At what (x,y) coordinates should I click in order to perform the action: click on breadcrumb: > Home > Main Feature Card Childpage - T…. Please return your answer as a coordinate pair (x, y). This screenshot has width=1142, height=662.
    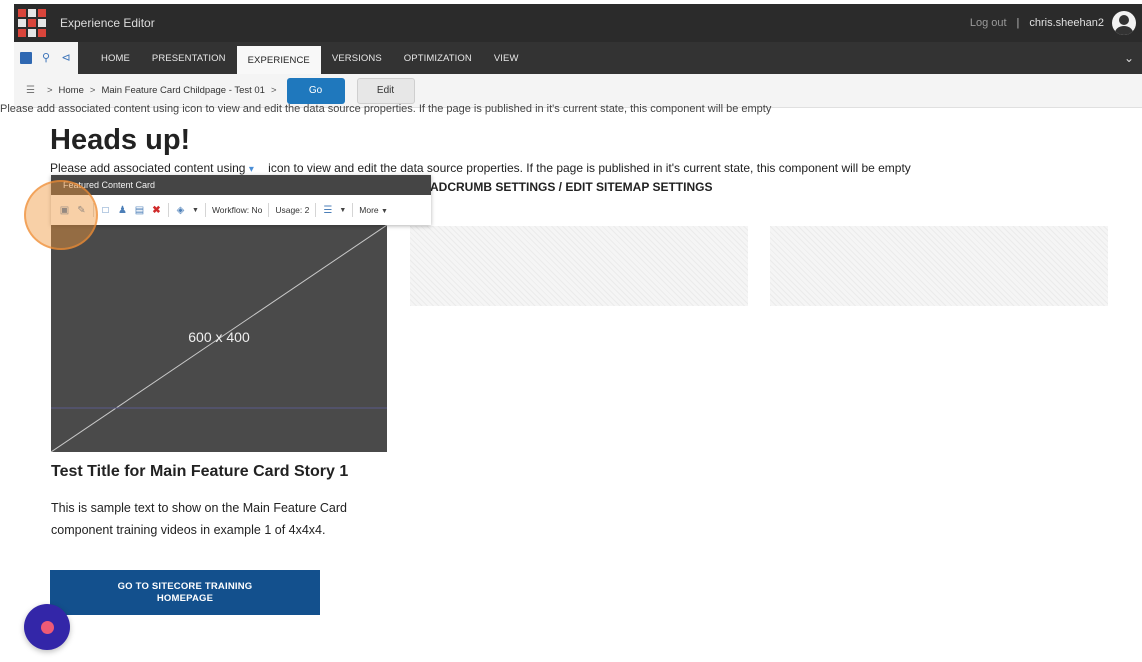
    Looking at the image, I should click on (162, 90).